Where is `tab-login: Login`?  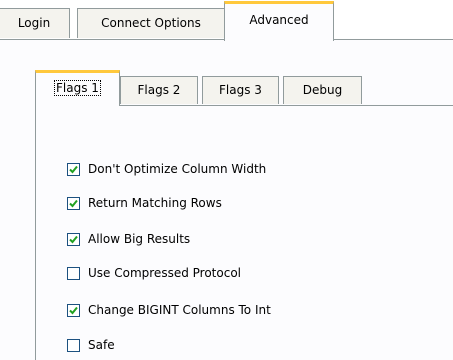 tab-login: Login is located at coordinates (35, 23).